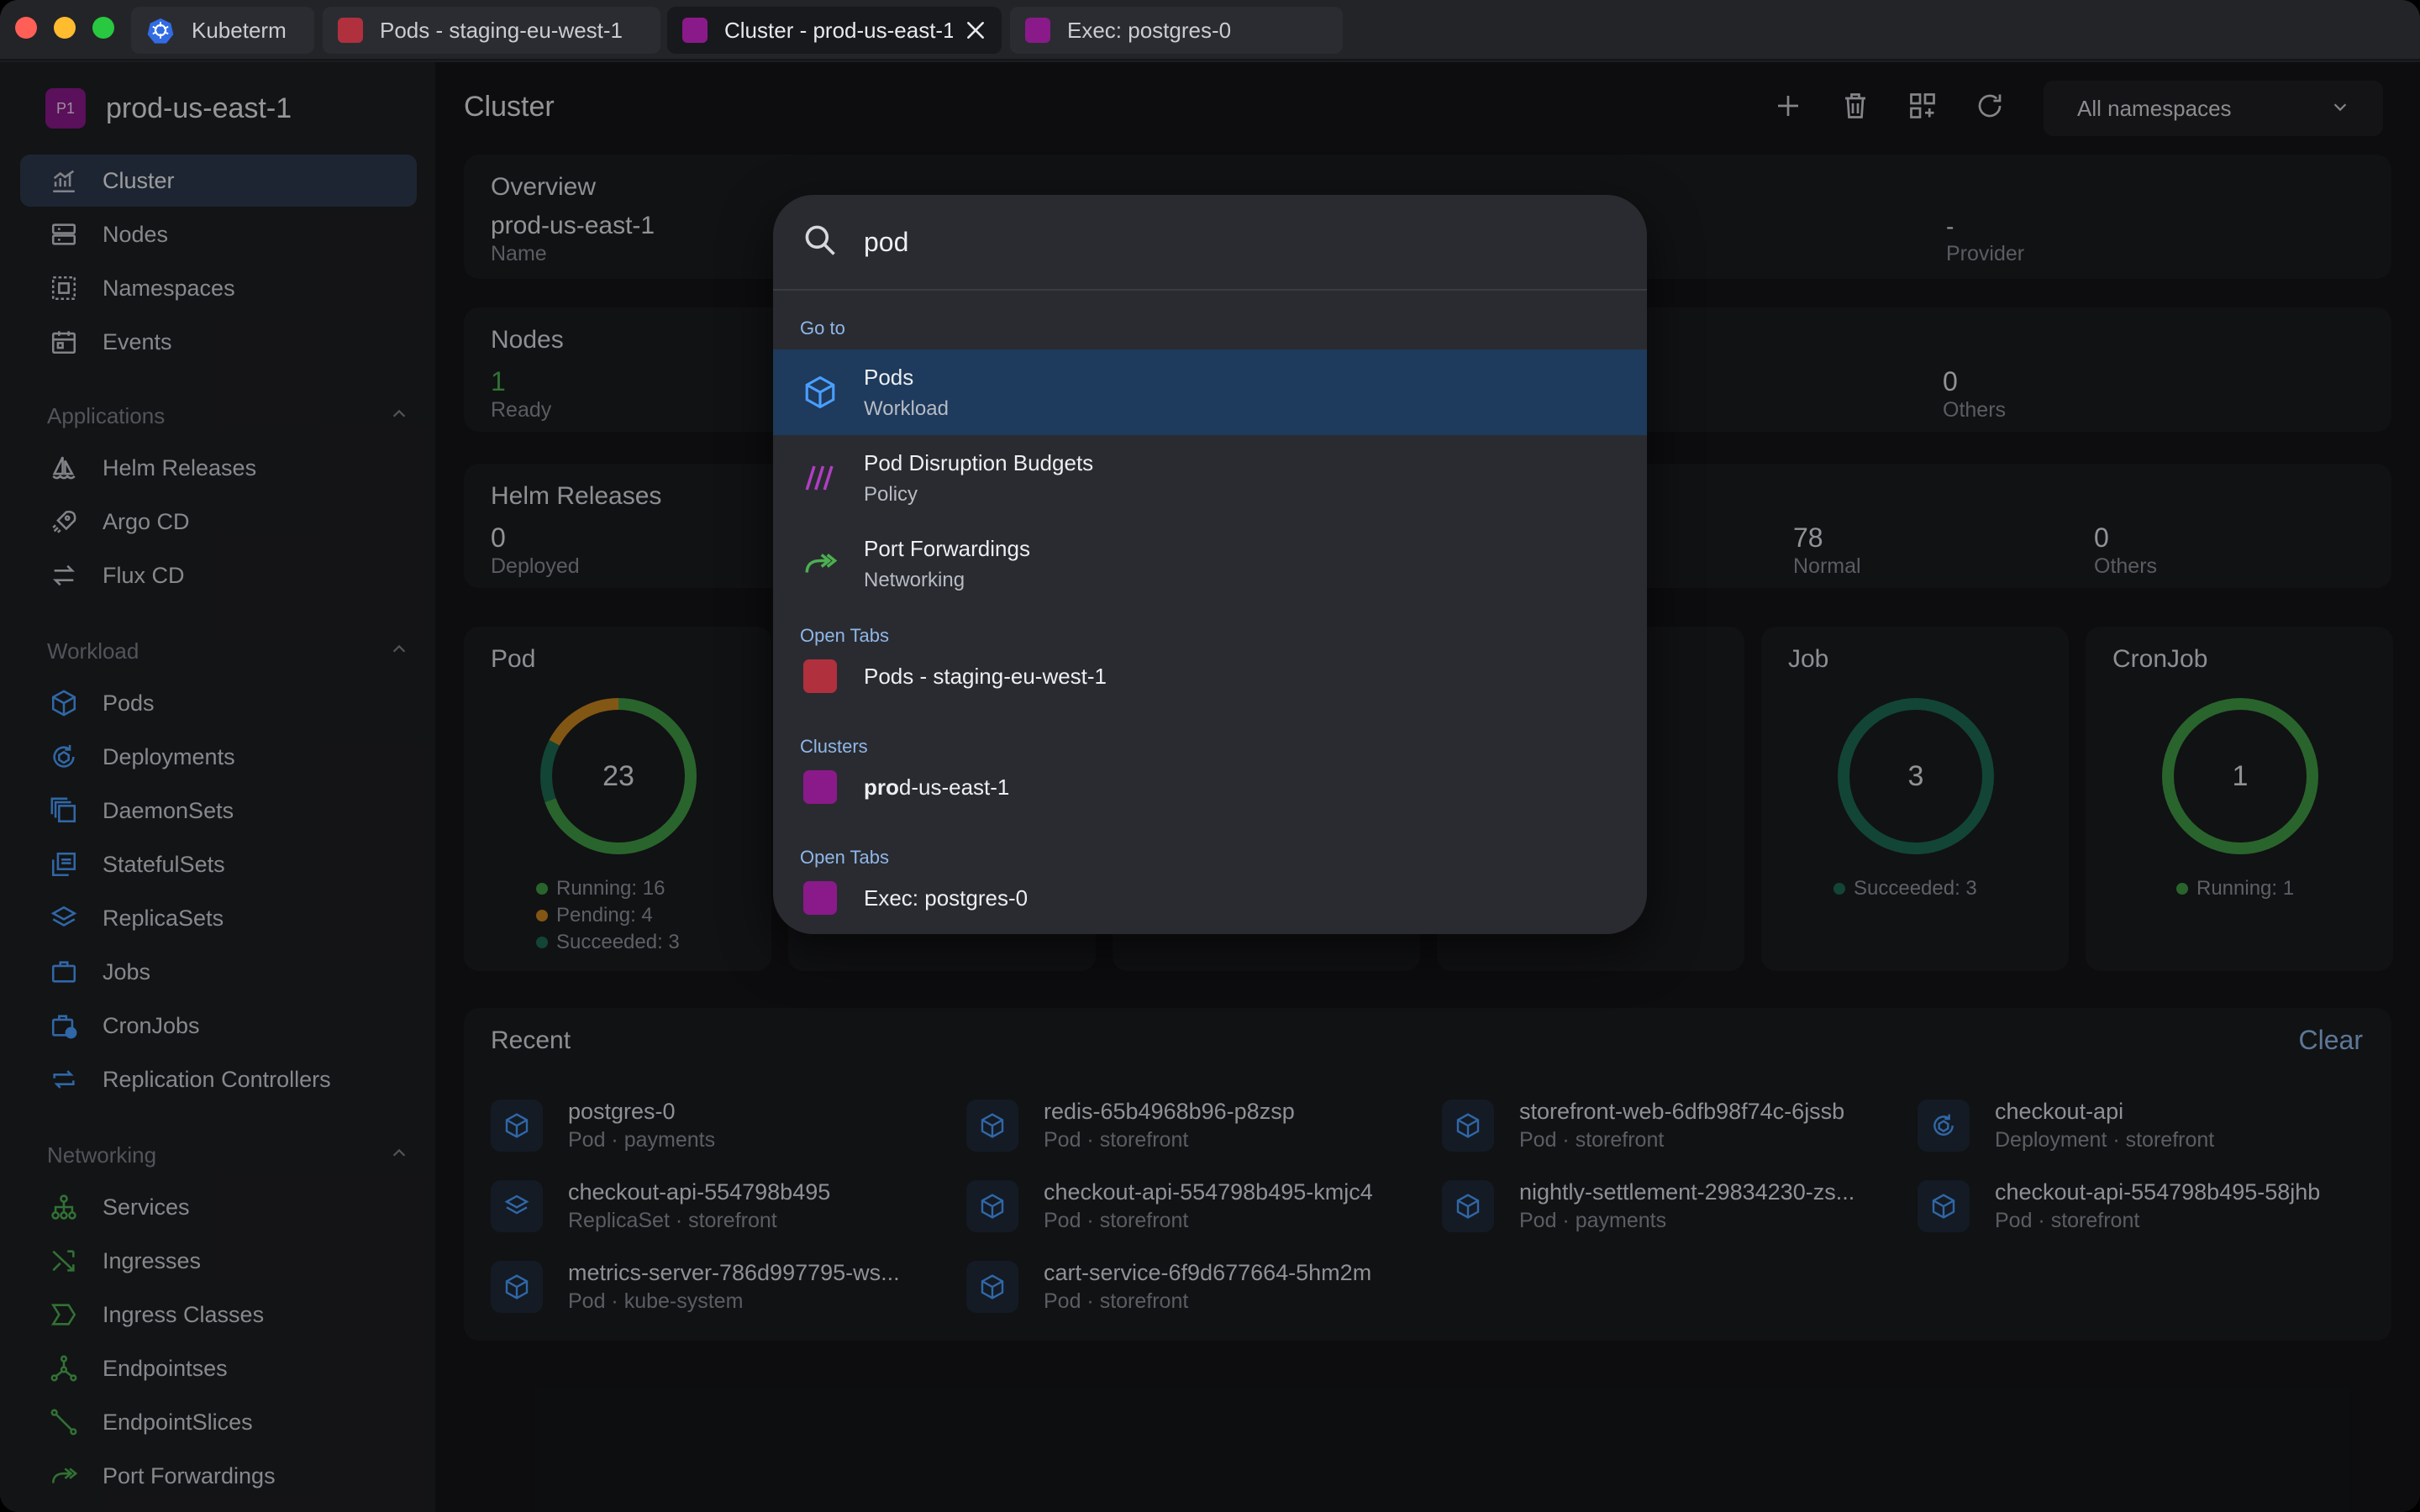 This screenshot has width=2420, height=1512. I want to click on close-window-button, so click(26, 28).